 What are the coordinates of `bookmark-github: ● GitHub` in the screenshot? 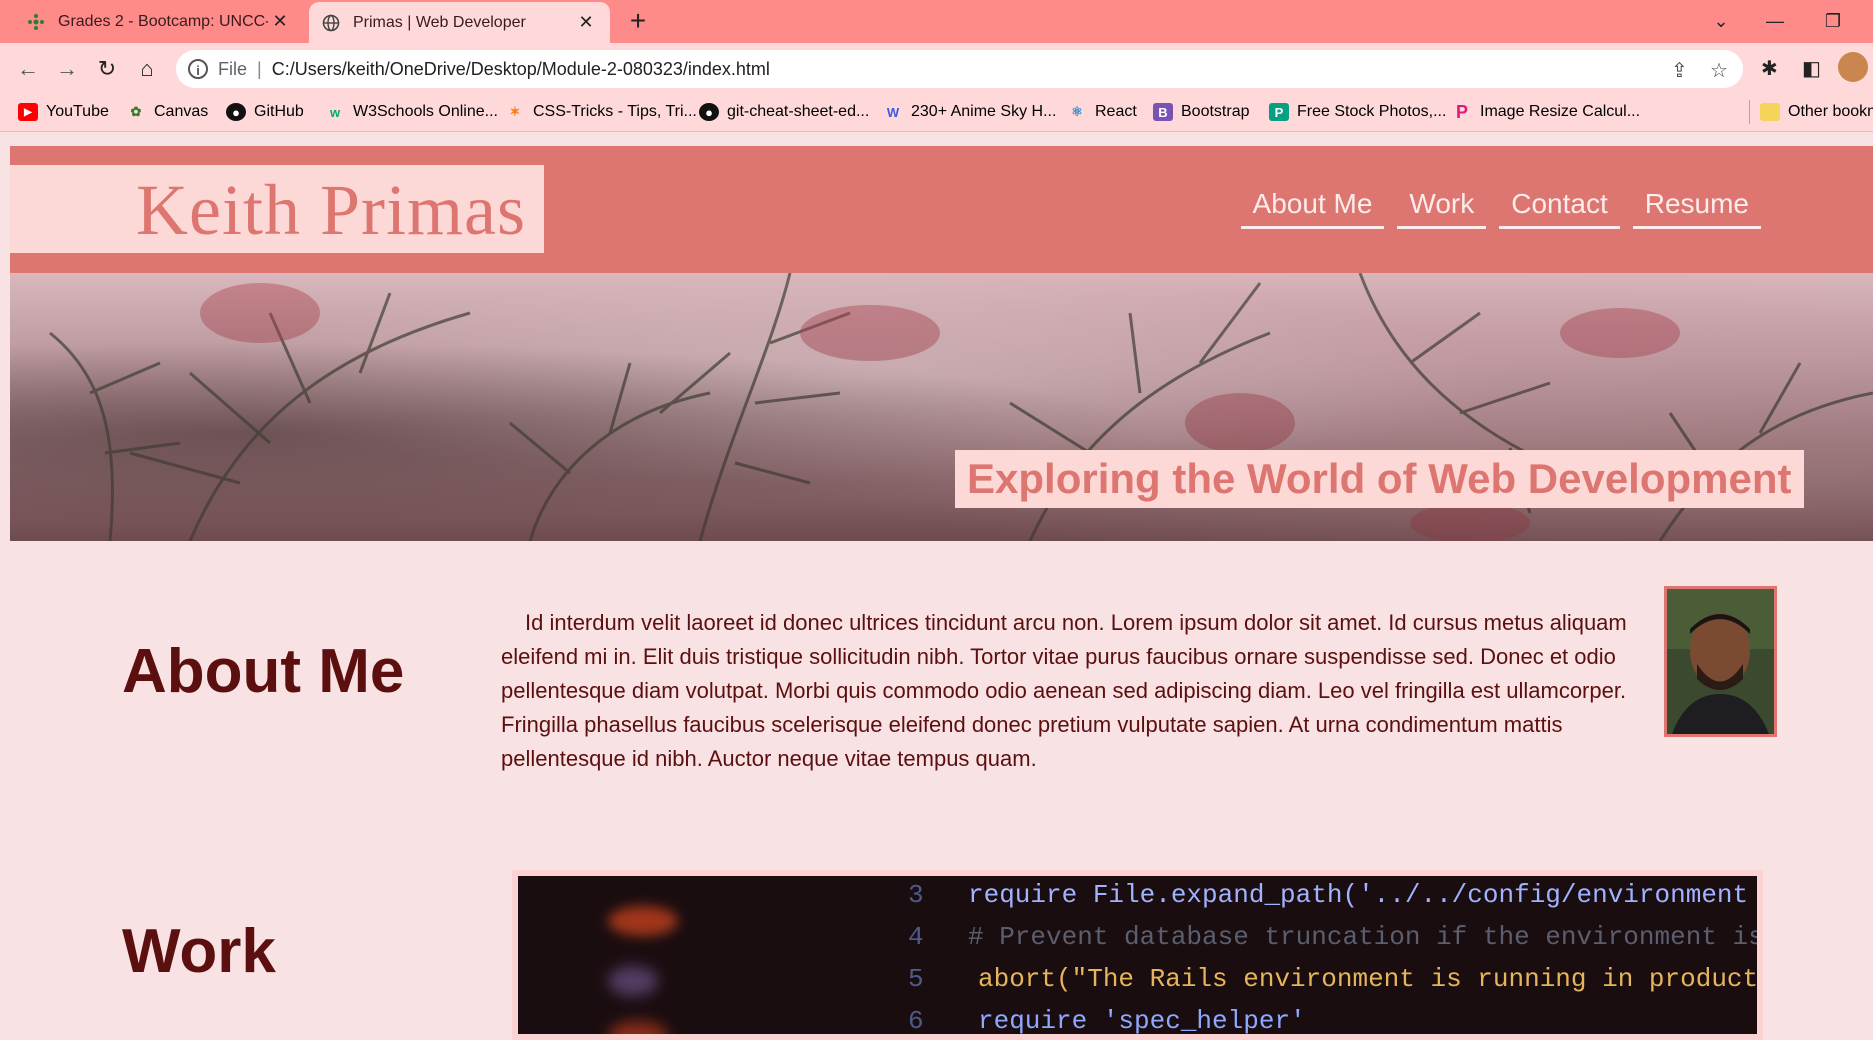 It's located at (265, 112).